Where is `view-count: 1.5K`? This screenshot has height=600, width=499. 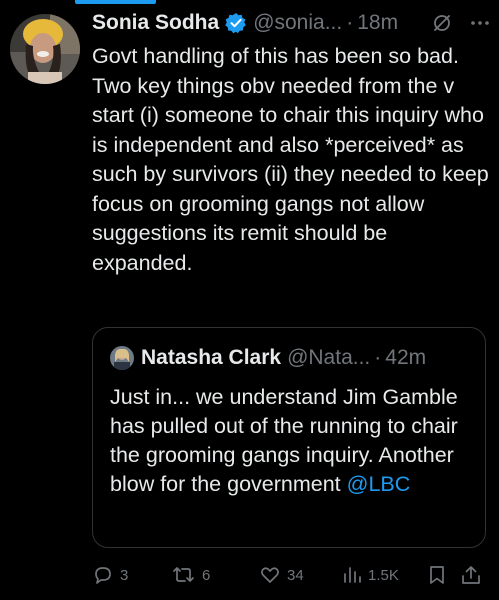
view-count: 1.5K is located at coordinates (383, 575).